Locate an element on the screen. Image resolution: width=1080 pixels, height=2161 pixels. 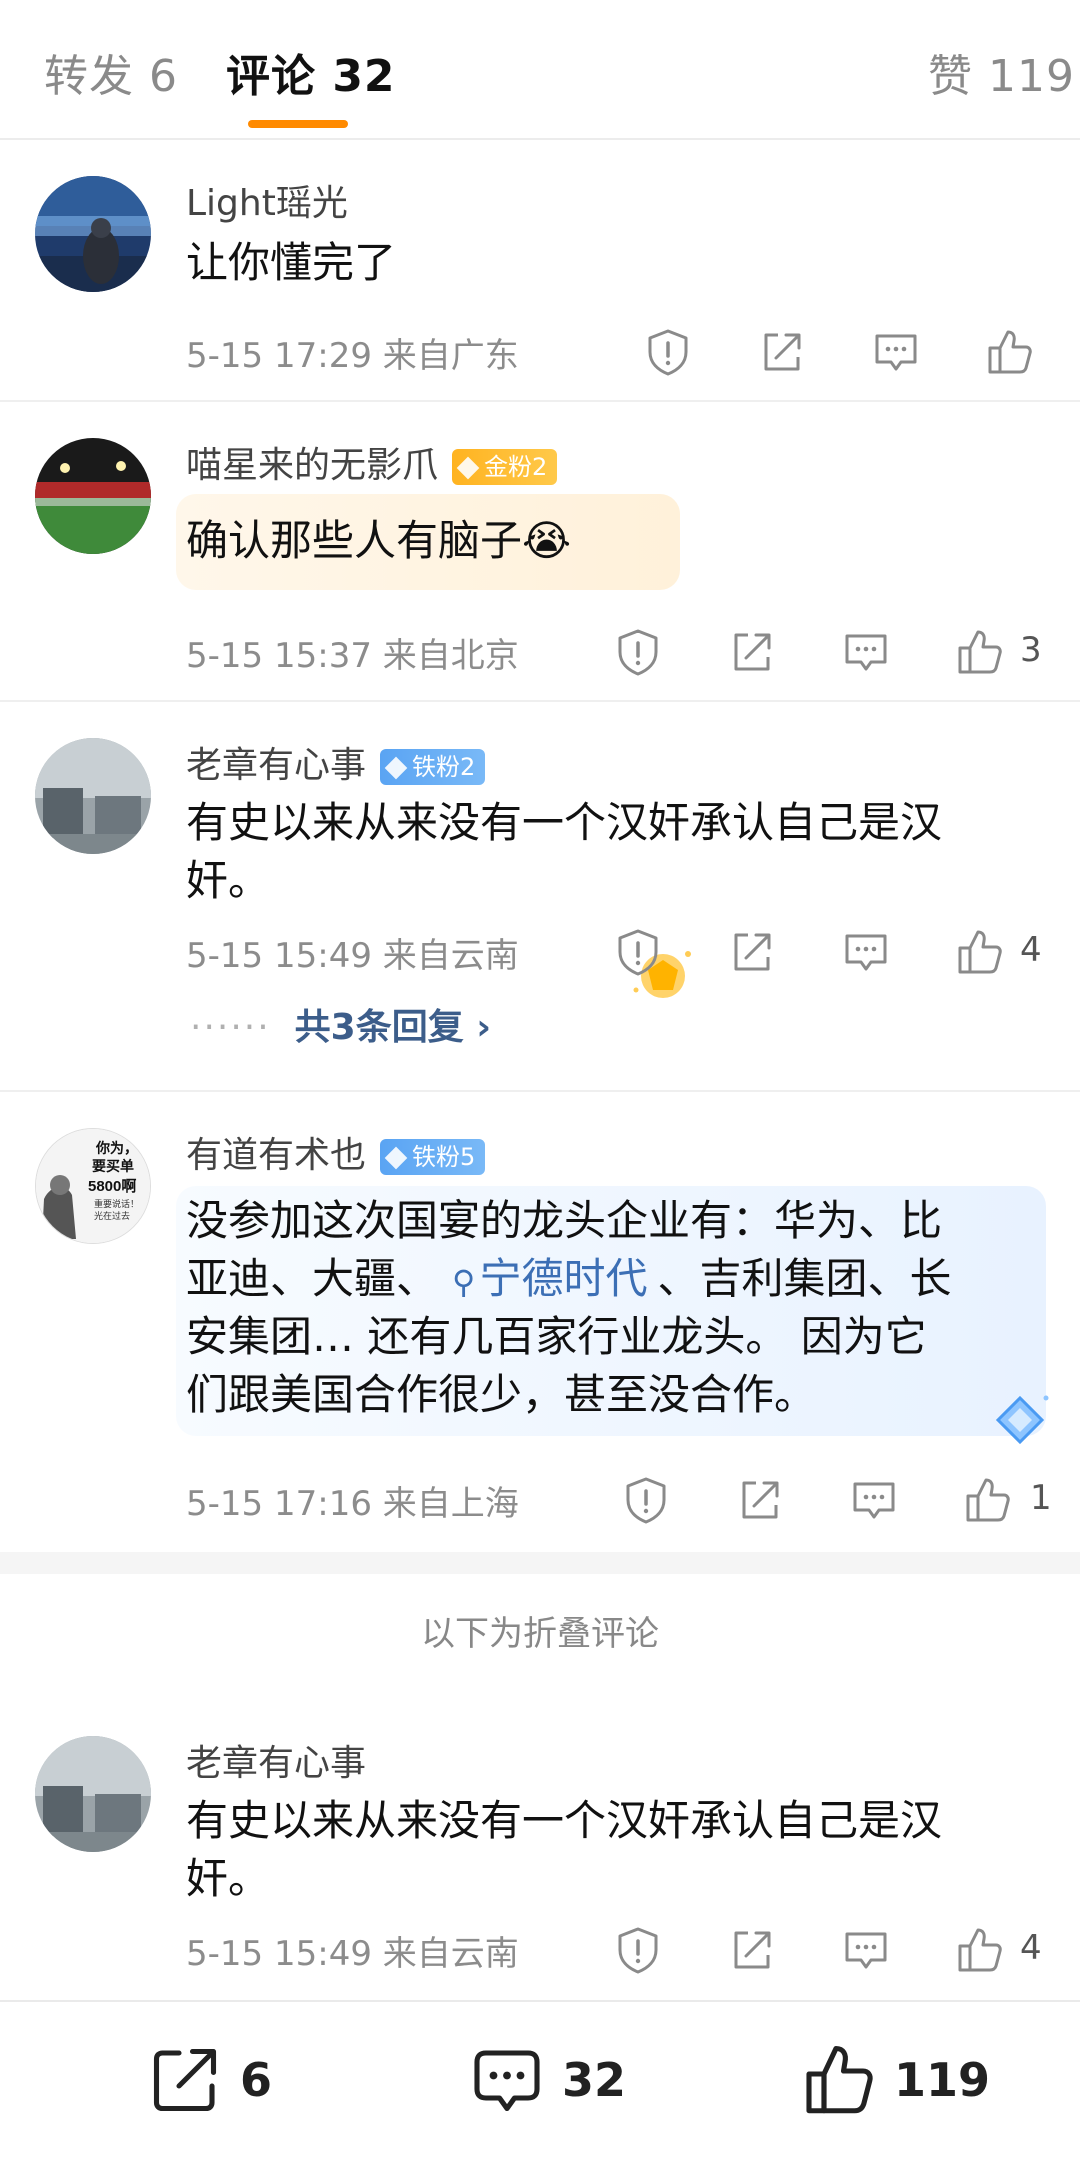
fan-badge: 铁粉2 is located at coordinates (433, 767).